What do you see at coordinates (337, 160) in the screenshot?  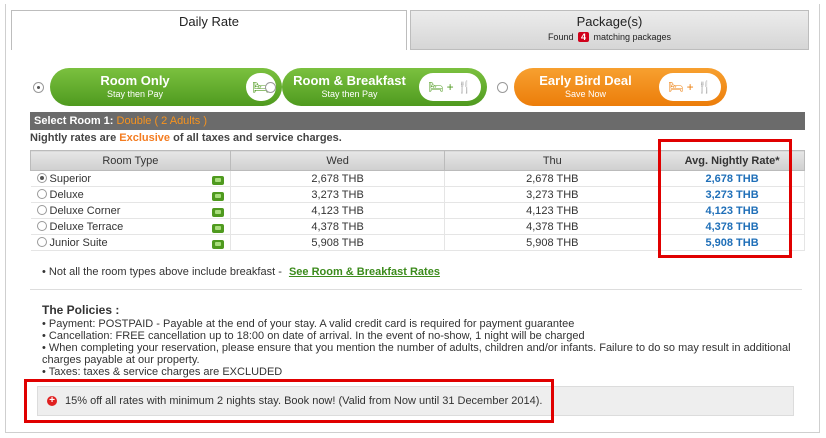 I see `header-wed: Wed` at bounding box center [337, 160].